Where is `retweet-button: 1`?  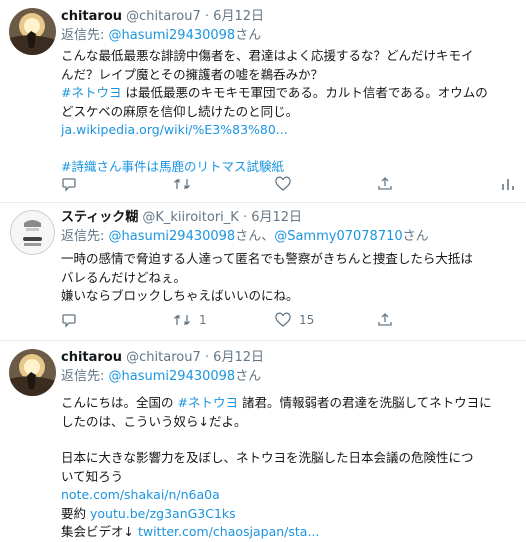
retweet-button: 1 is located at coordinates (224, 320).